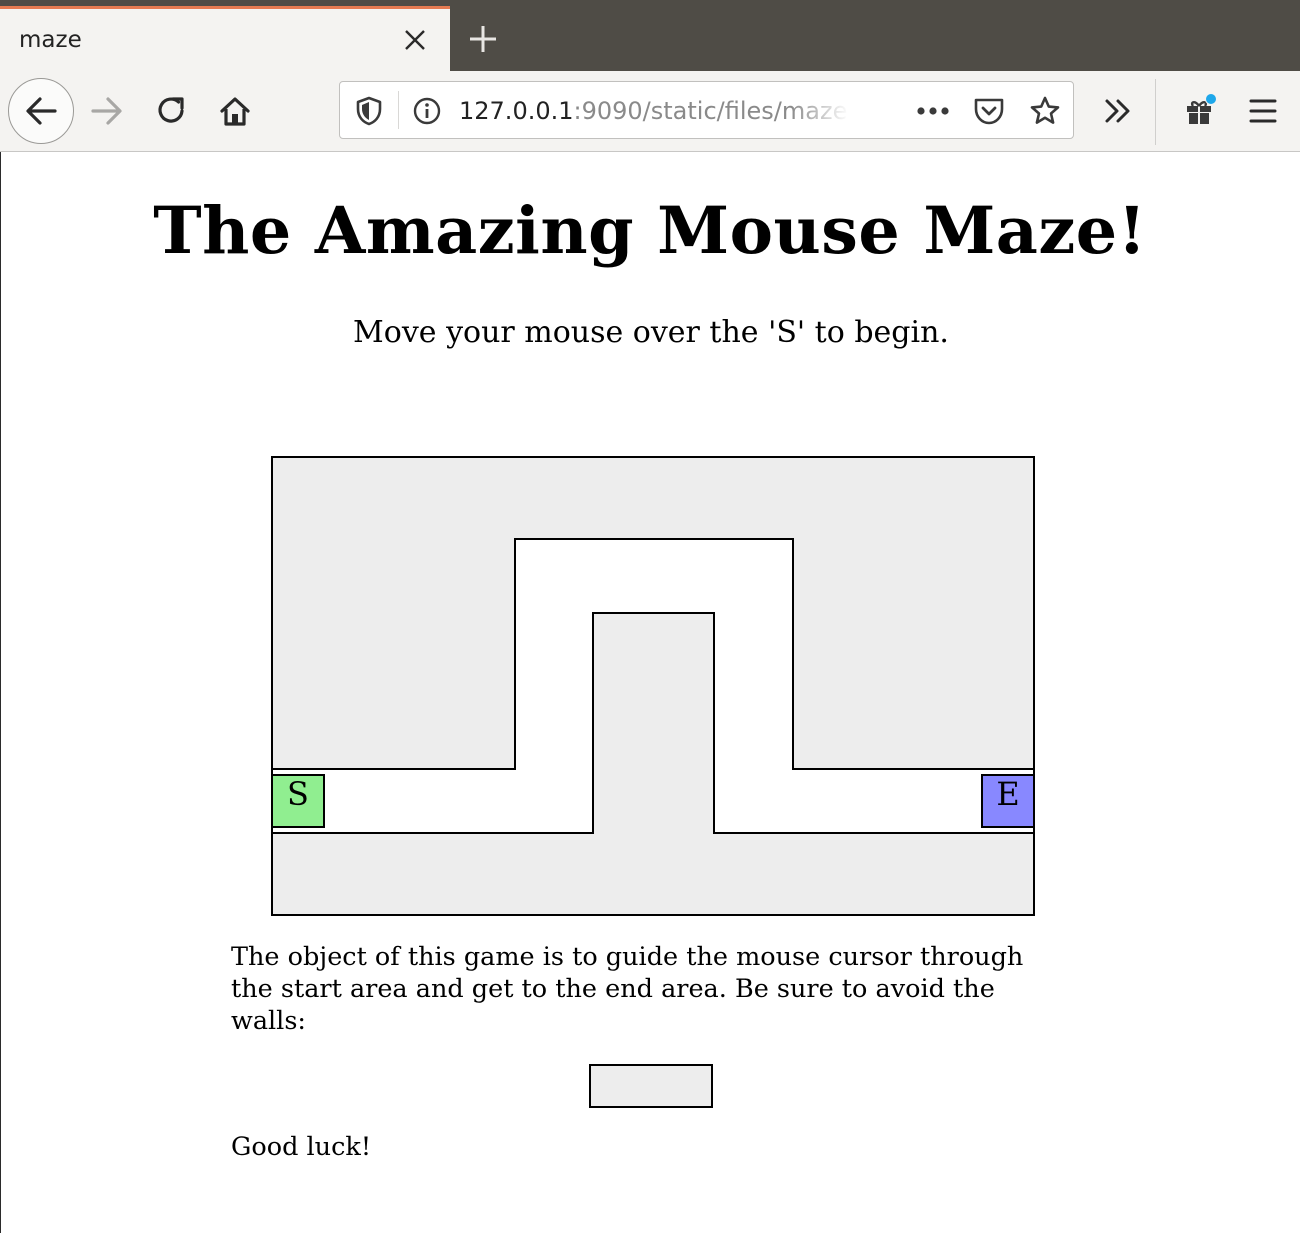 The width and height of the screenshot is (1300, 1233). Describe the element at coordinates (650, 35) in the screenshot. I see `tab-strip: maze` at that location.